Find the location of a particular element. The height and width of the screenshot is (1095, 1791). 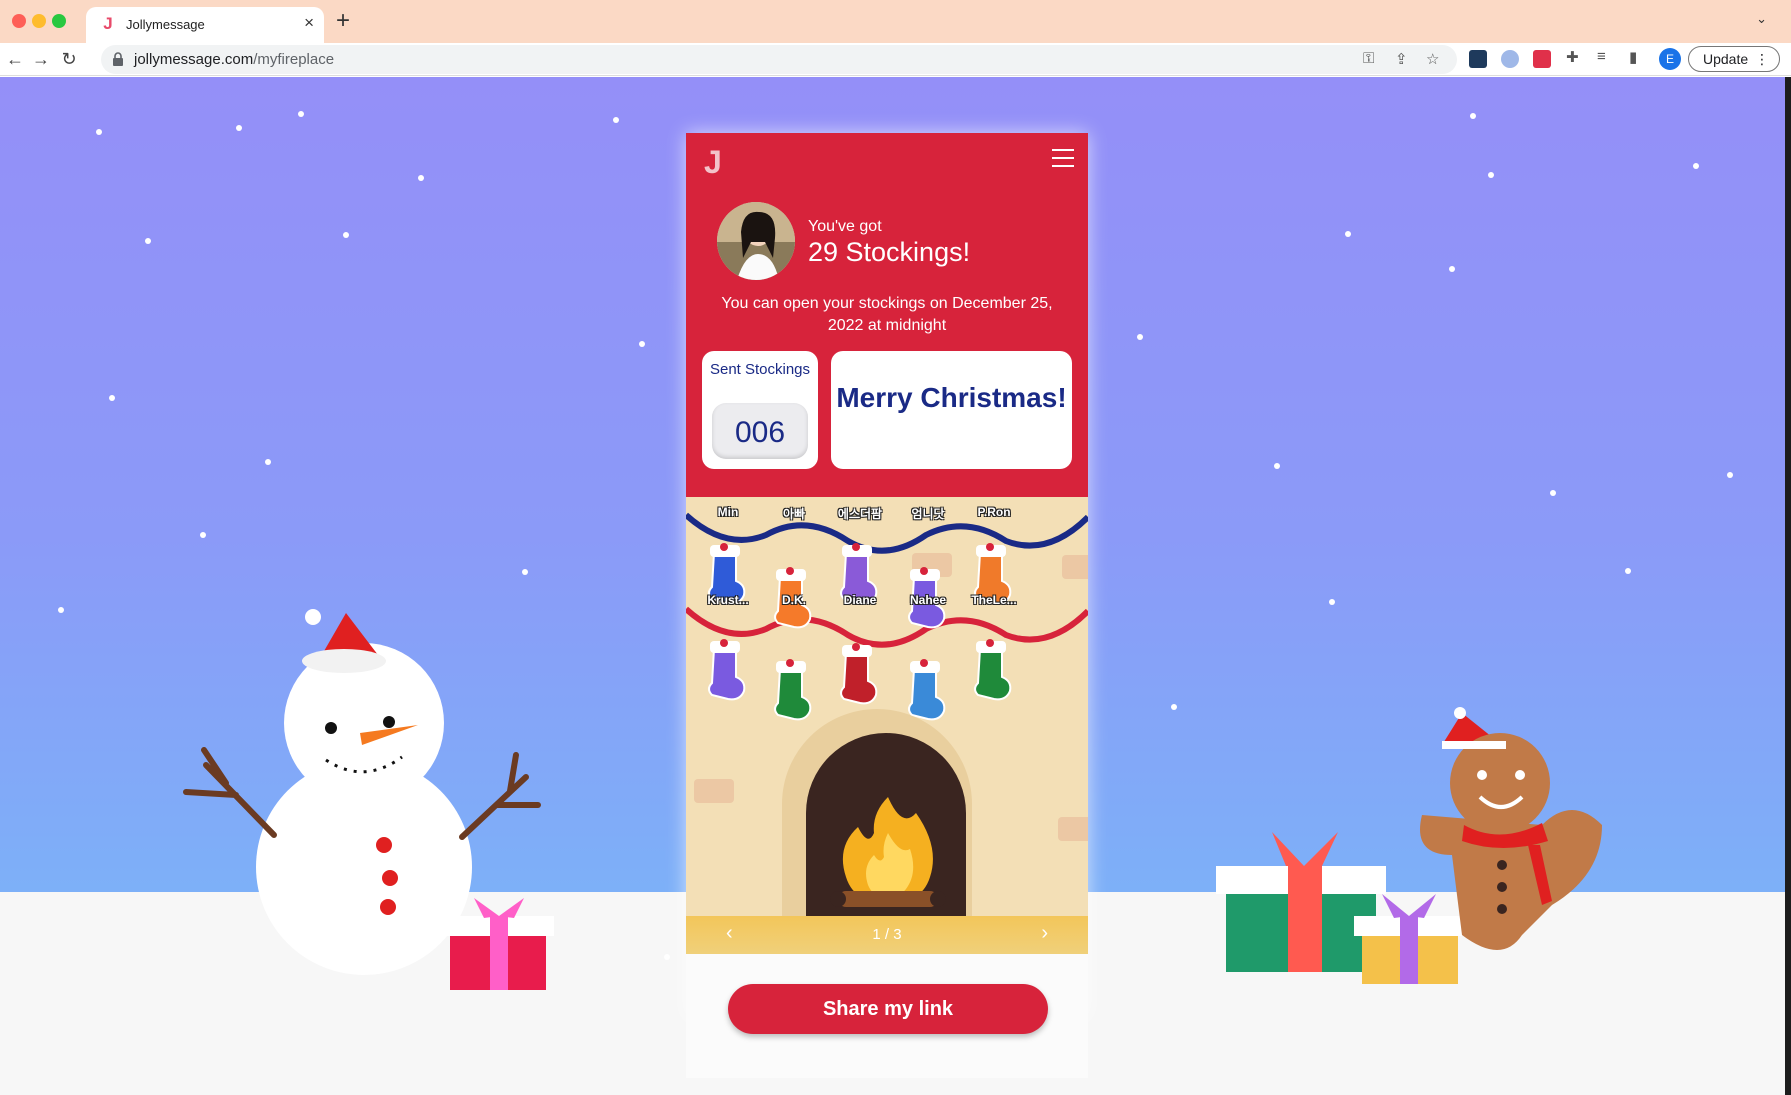

extension-react-icon is located at coordinates (1478, 59).